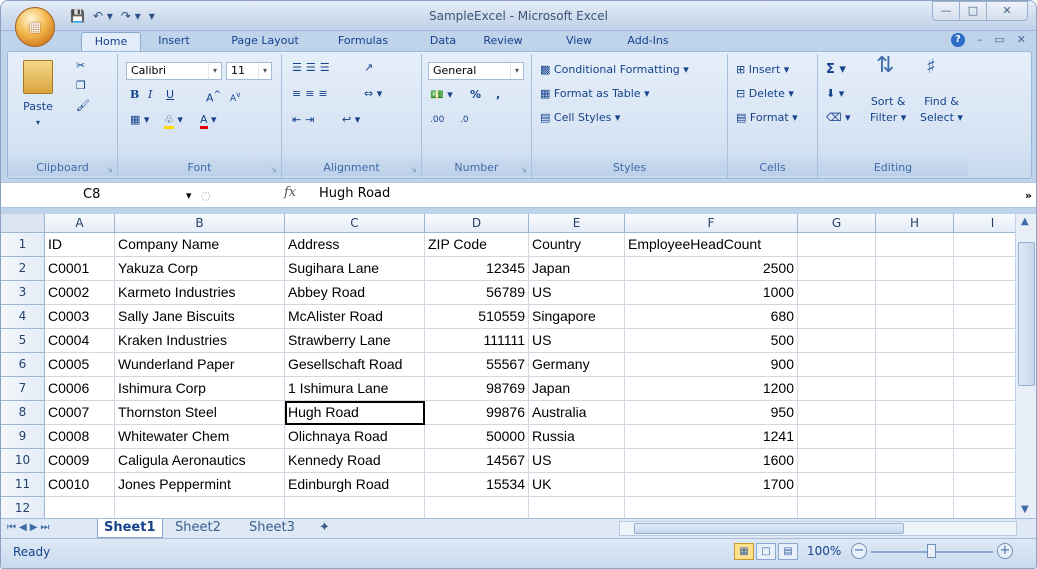 The width and height of the screenshot is (1037, 569). Describe the element at coordinates (837, 461) in the screenshot. I see `cell-g10` at that location.